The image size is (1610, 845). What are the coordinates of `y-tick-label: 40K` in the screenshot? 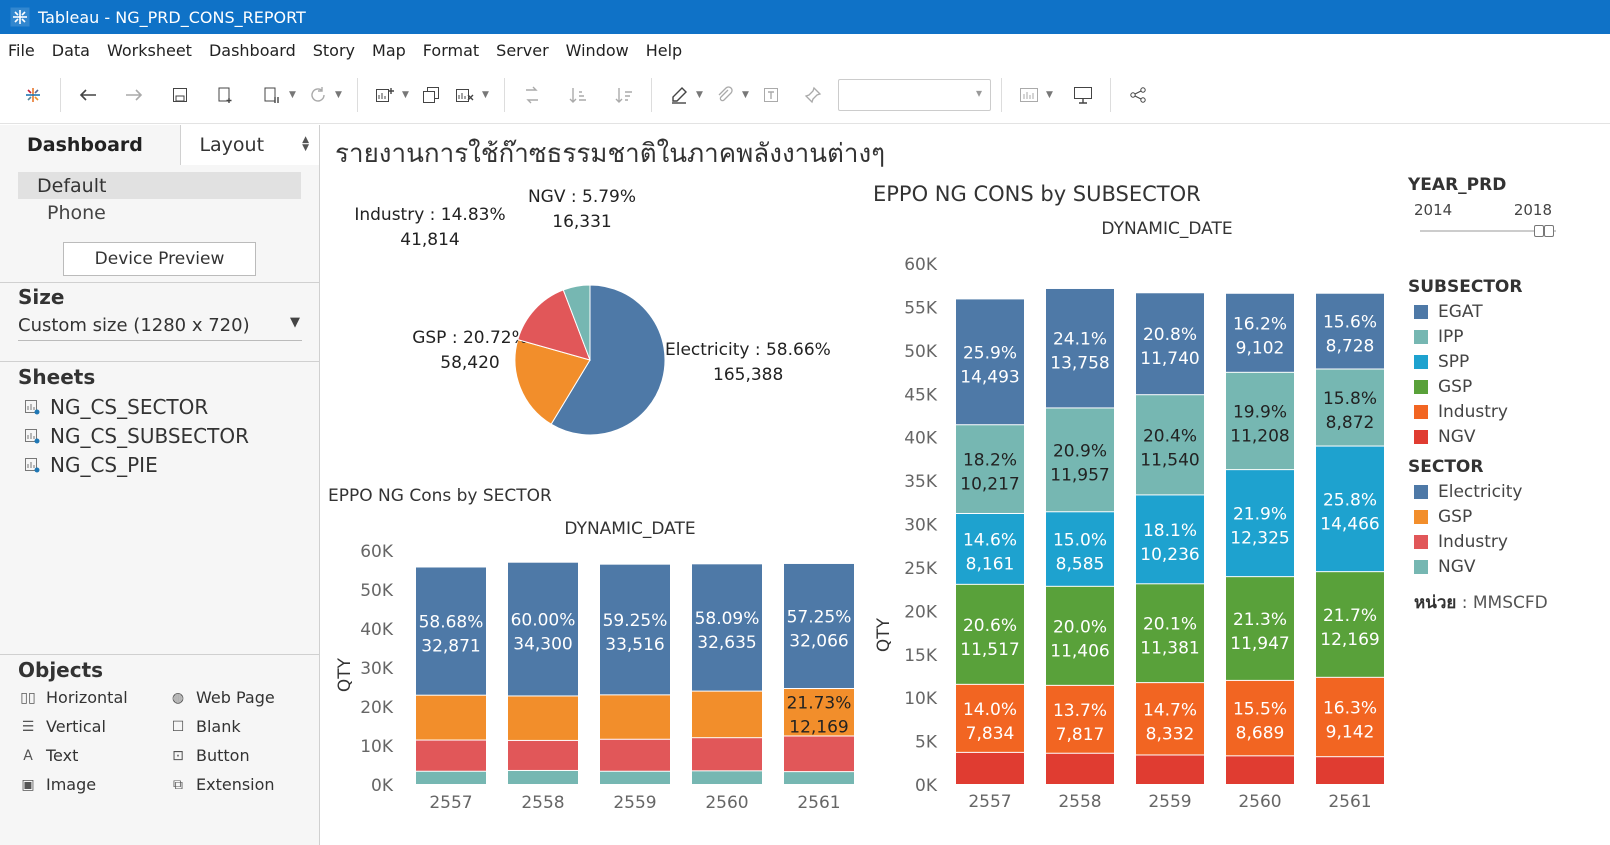 It's located at (921, 439).